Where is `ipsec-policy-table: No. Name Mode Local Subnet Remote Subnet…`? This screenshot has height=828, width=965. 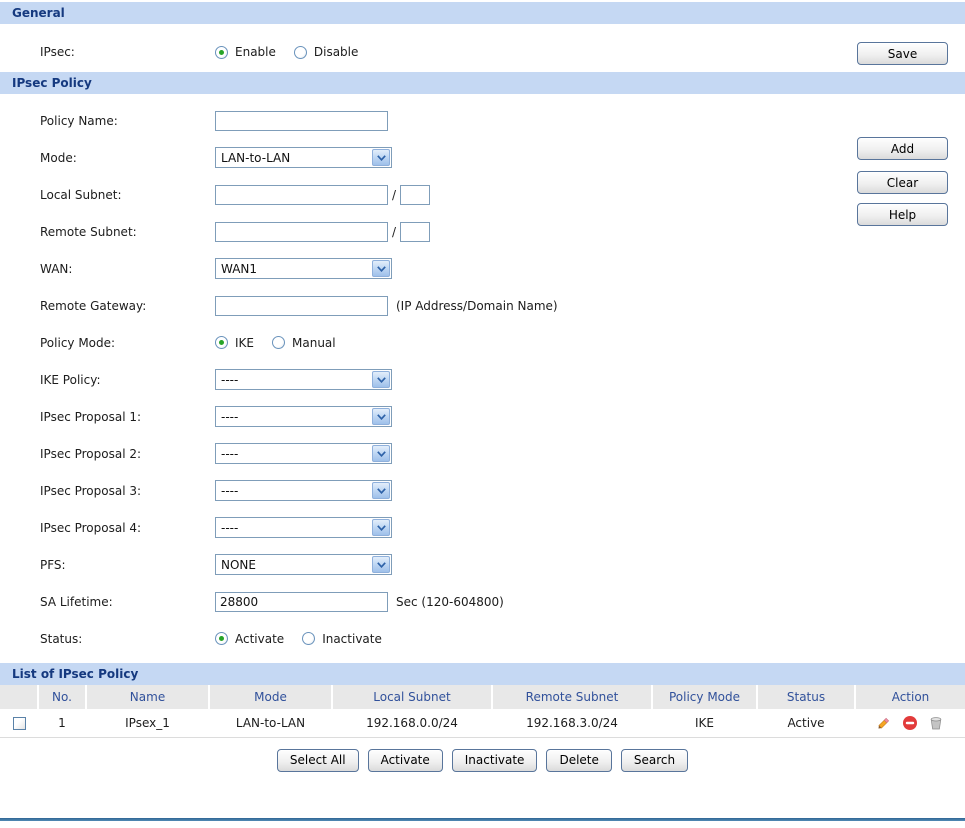 ipsec-policy-table: No. Name Mode Local Subnet Remote Subnet… is located at coordinates (482, 711).